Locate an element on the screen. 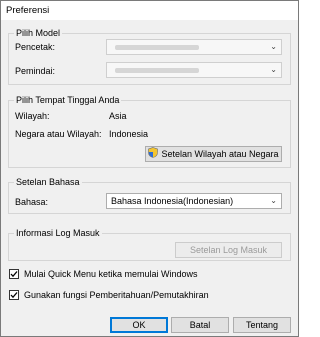  notification-checkbox is located at coordinates (14, 295).